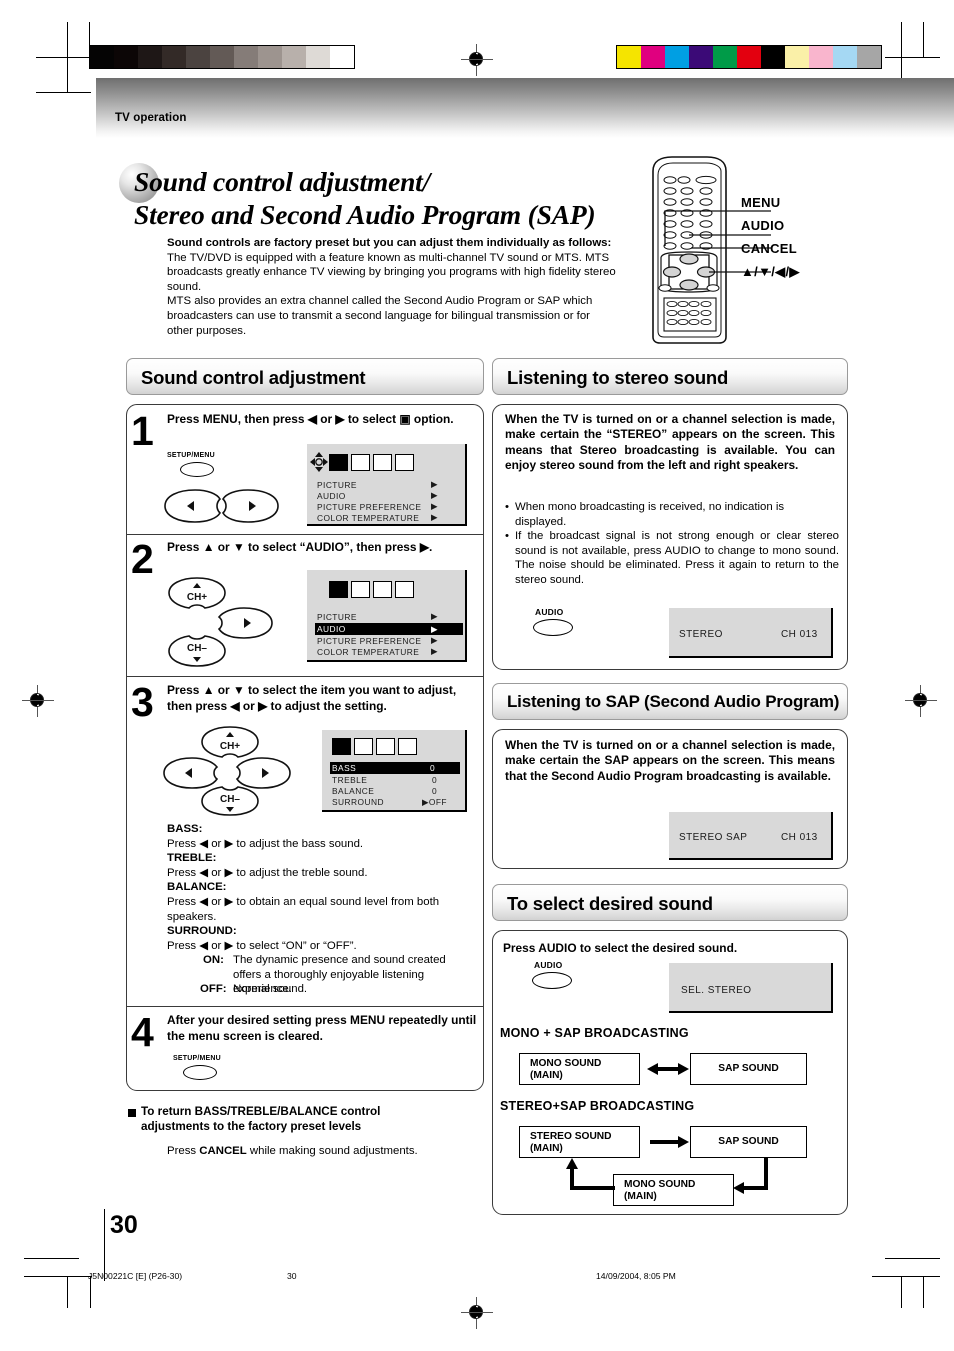 Image resolution: width=954 pixels, height=1351 pixels. Describe the element at coordinates (799, 634) in the screenshot. I see `osd-stereo-channel: CH 013` at that location.